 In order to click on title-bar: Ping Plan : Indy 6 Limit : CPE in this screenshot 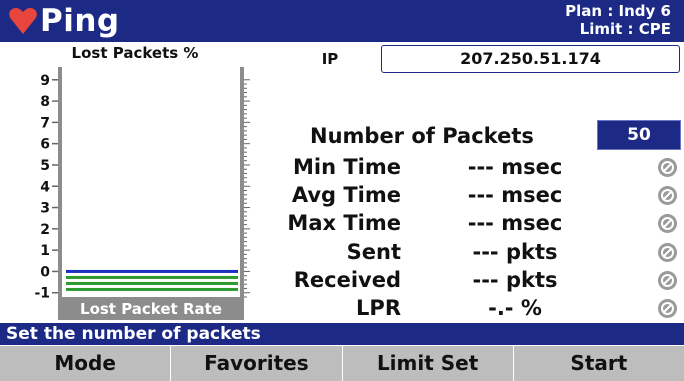, I will do `click(342, 21)`.